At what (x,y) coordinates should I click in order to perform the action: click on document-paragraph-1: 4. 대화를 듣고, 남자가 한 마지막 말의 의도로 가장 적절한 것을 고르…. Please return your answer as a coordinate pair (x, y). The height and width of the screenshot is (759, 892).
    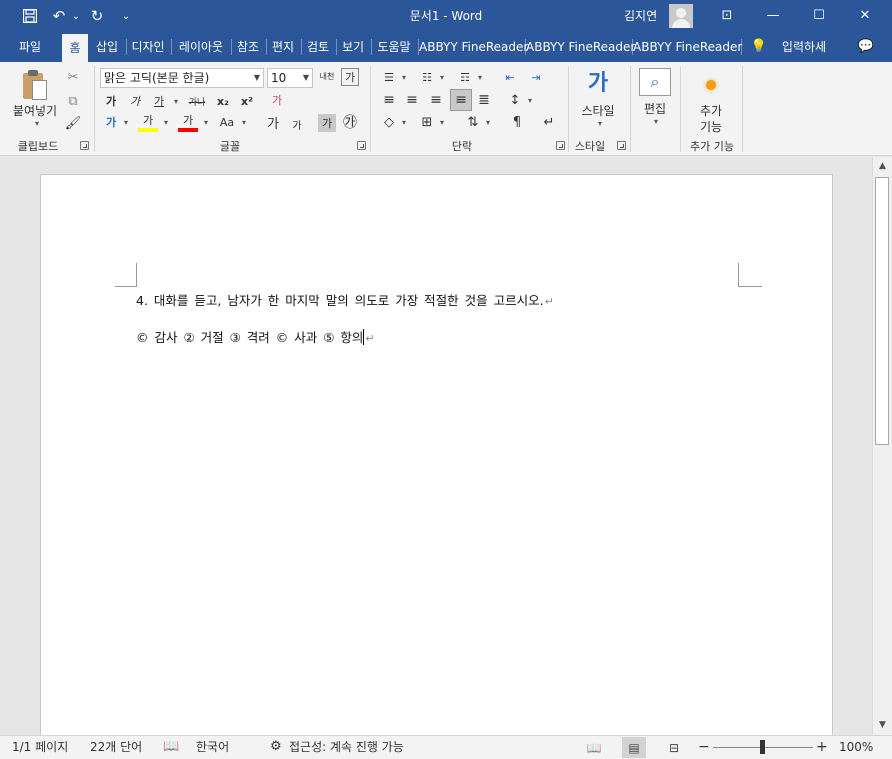
    Looking at the image, I should click on (345, 299).